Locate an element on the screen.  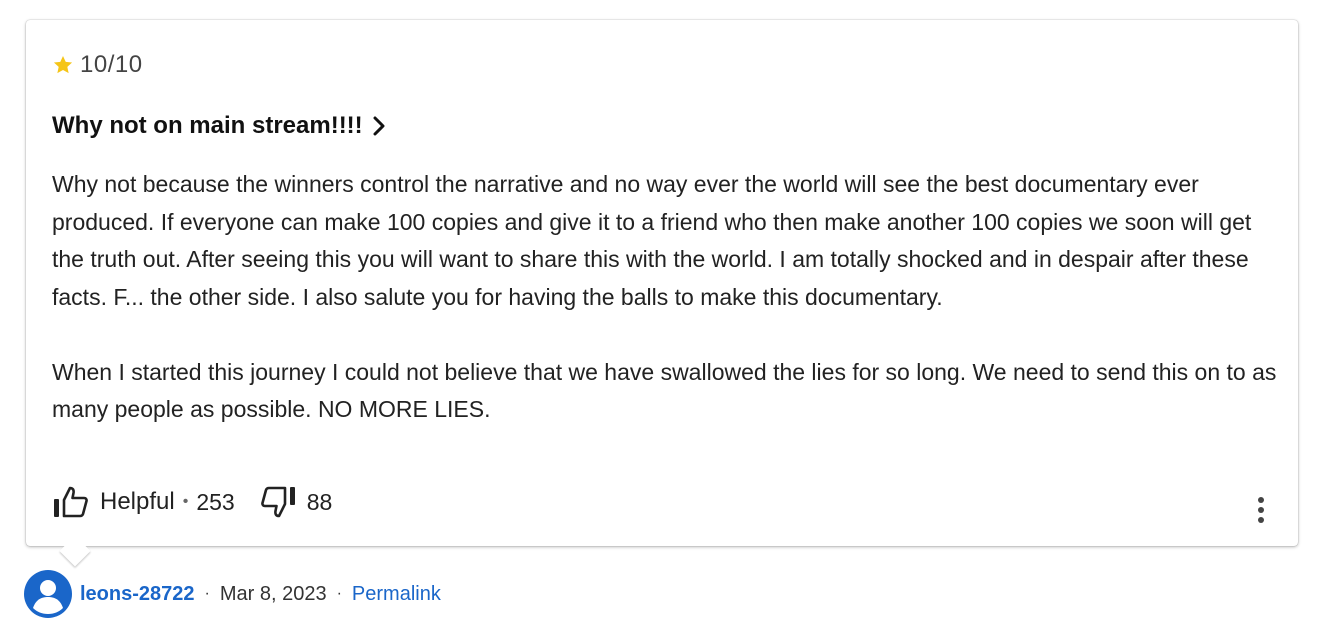
helpful-button: Helpful • 253 is located at coordinates (143, 502).